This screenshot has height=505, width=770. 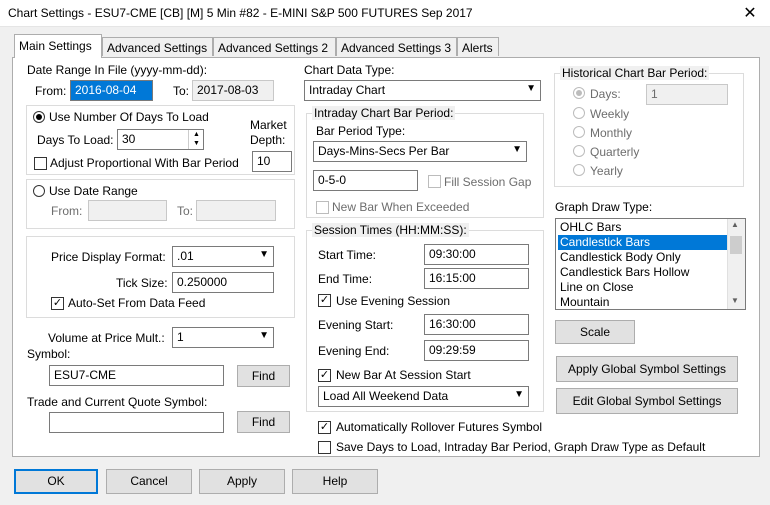 I want to click on use-number-of-days-label: Use Number Of Days To Load, so click(x=129, y=117).